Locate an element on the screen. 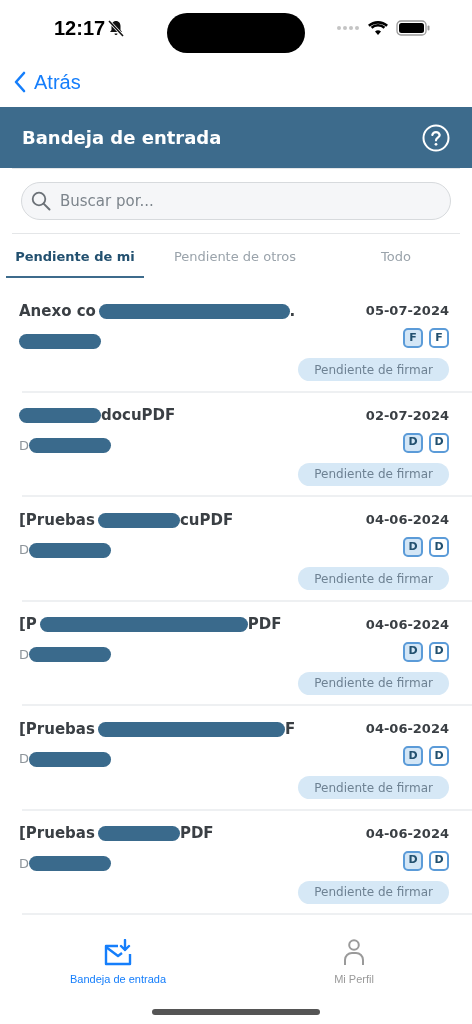  search-icon is located at coordinates (41, 201).